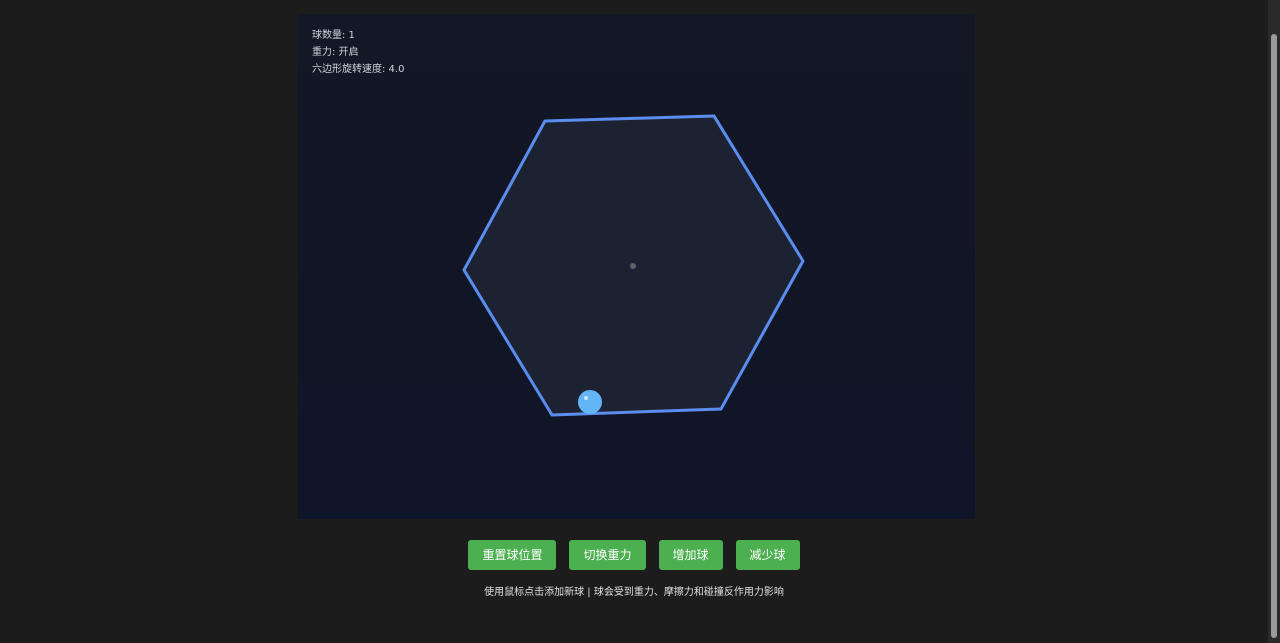 The image size is (1280, 643). I want to click on vertical-scrollbar, so click(1274, 321).